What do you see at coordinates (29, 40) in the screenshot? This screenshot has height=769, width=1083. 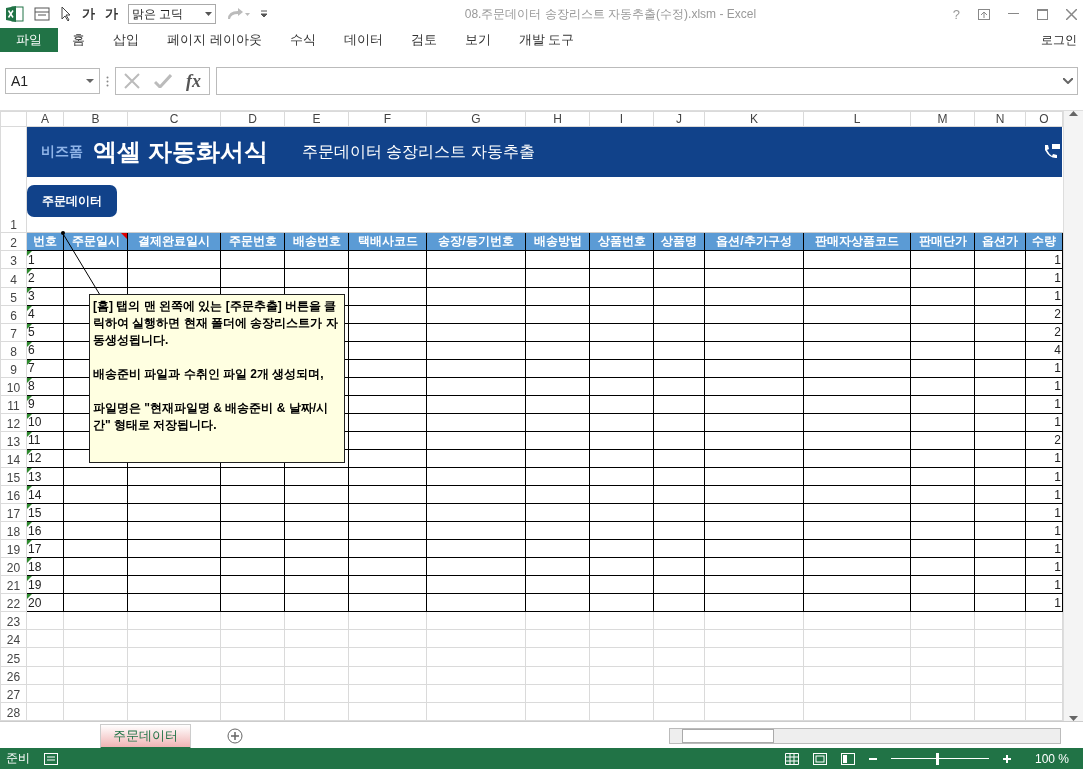 I see `ribbon-tab: 파일` at bounding box center [29, 40].